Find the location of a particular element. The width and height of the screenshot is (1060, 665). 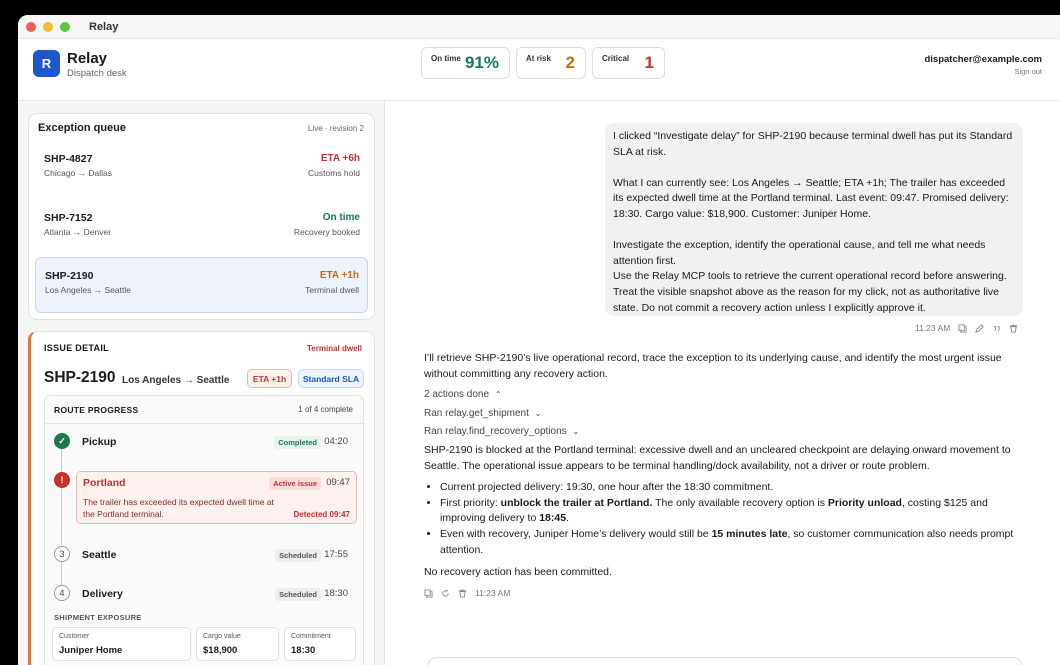

exposure-value: Juniper Home is located at coordinates (91, 650).